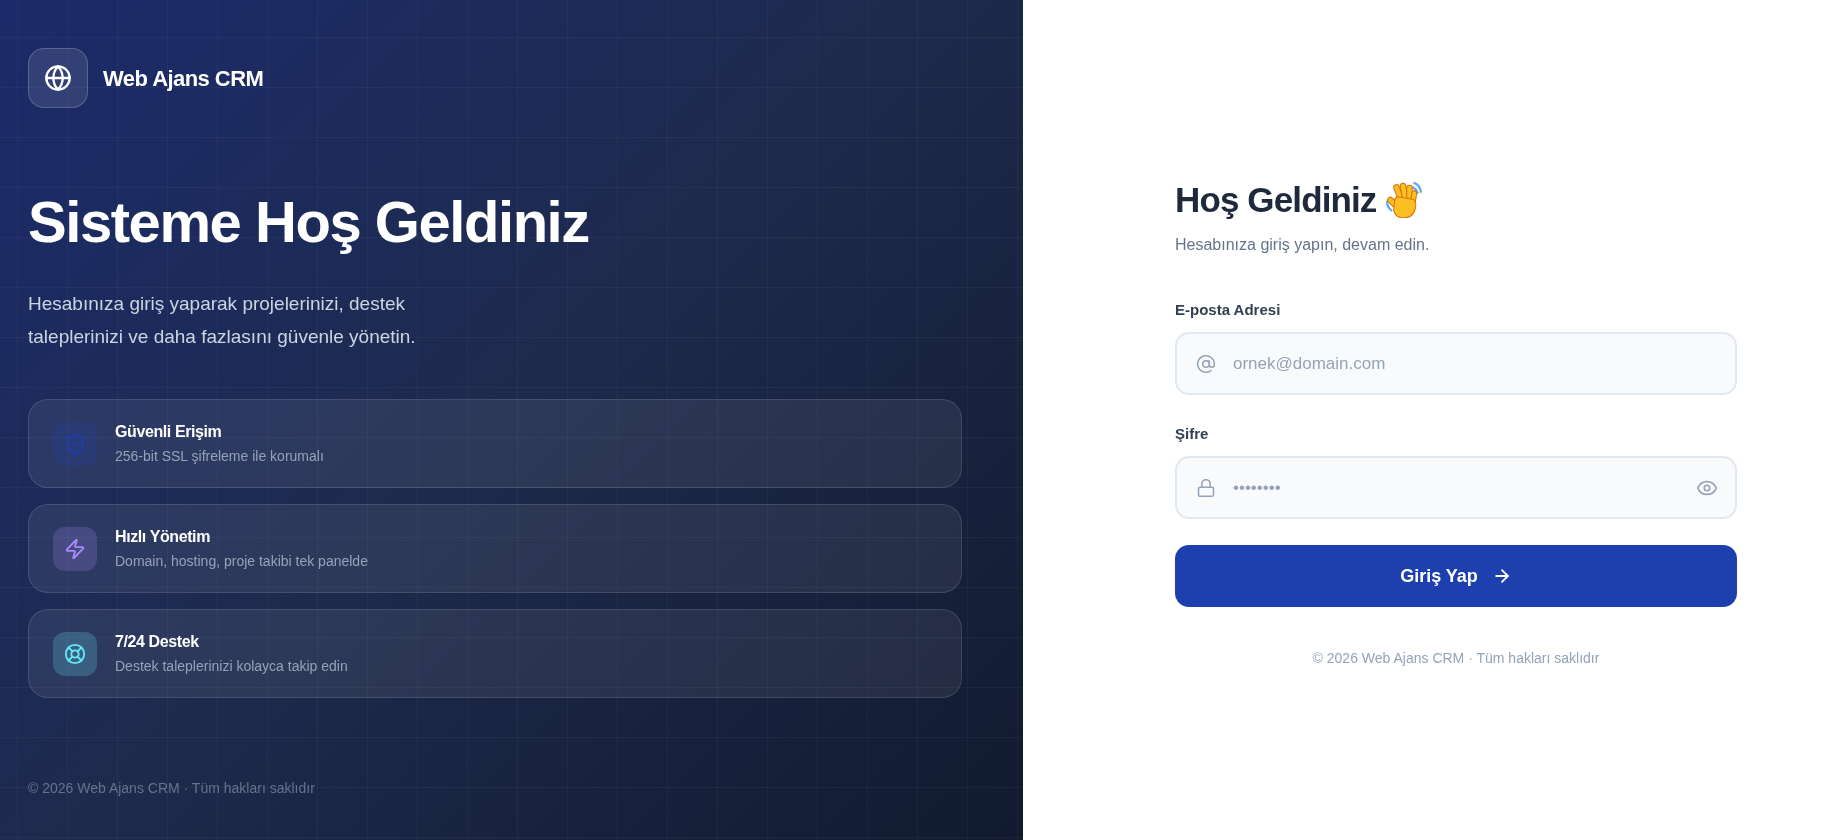 The image size is (1838, 840). What do you see at coordinates (169, 432) in the screenshot?
I see `feature-title: Güvenli Erişim` at bounding box center [169, 432].